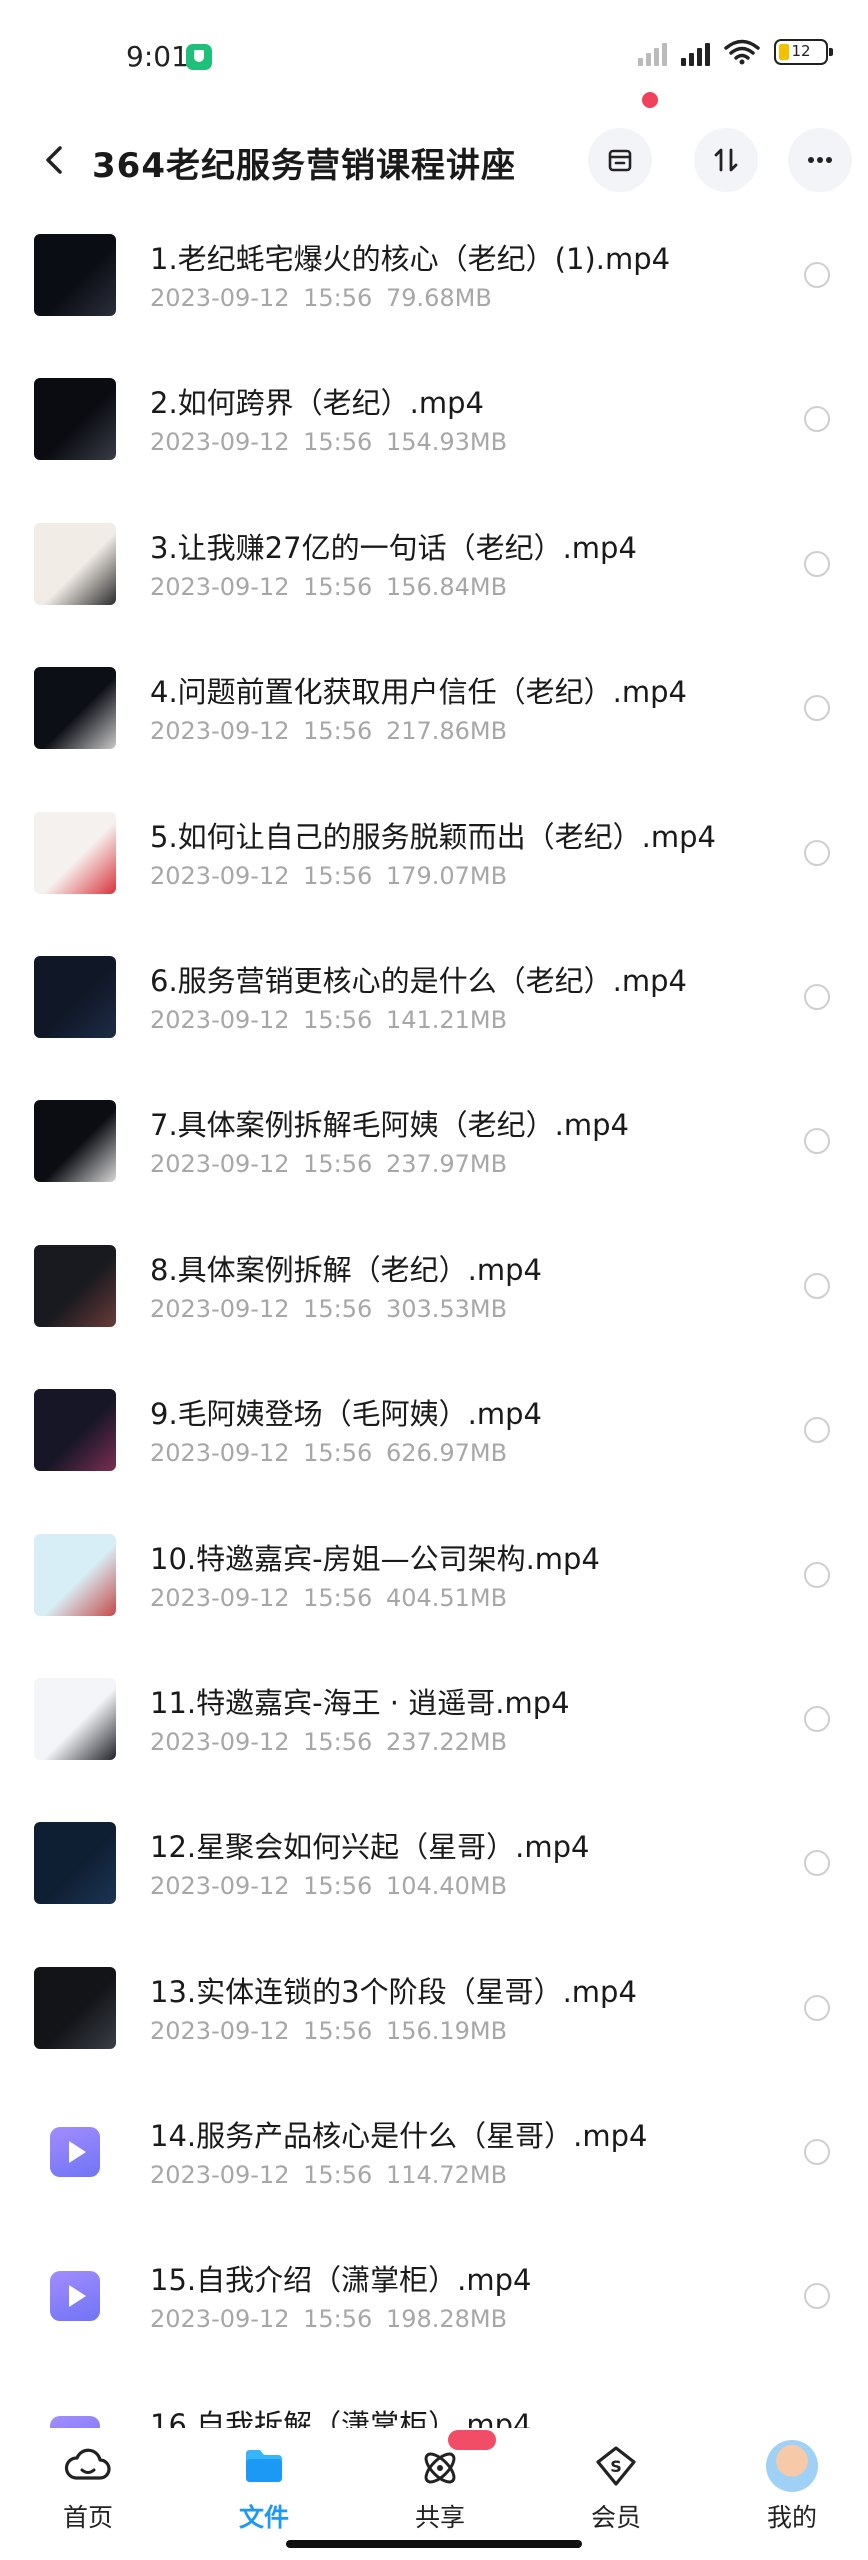 Image resolution: width=868 pixels, height=2560 pixels. I want to click on file-size: 179.07MB, so click(446, 875).